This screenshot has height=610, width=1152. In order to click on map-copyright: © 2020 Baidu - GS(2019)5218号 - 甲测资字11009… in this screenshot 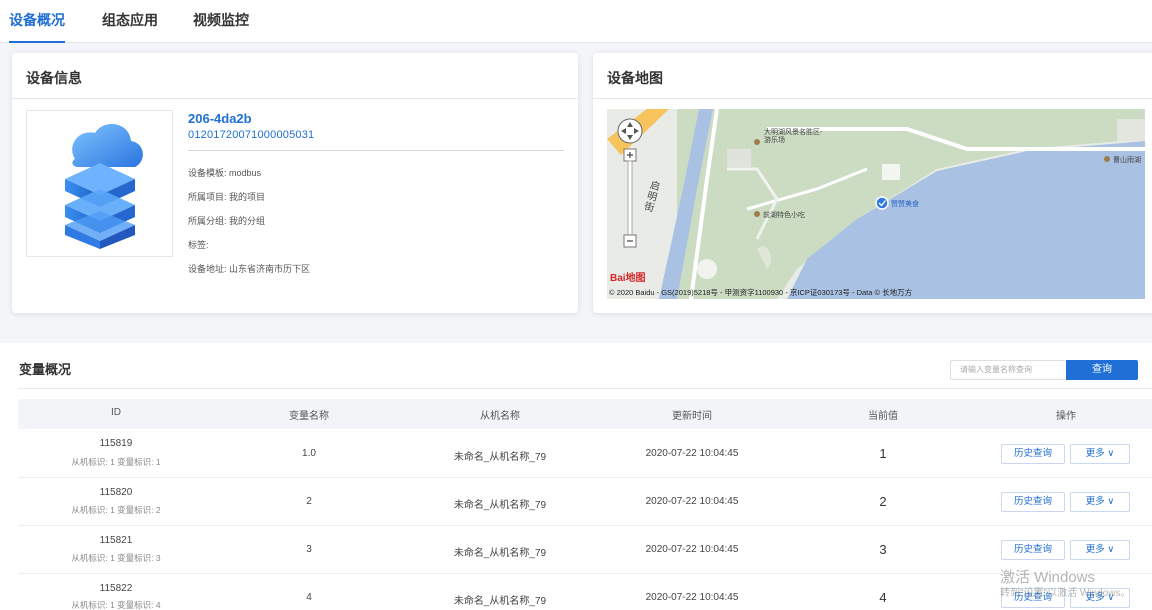, I will do `click(761, 292)`.